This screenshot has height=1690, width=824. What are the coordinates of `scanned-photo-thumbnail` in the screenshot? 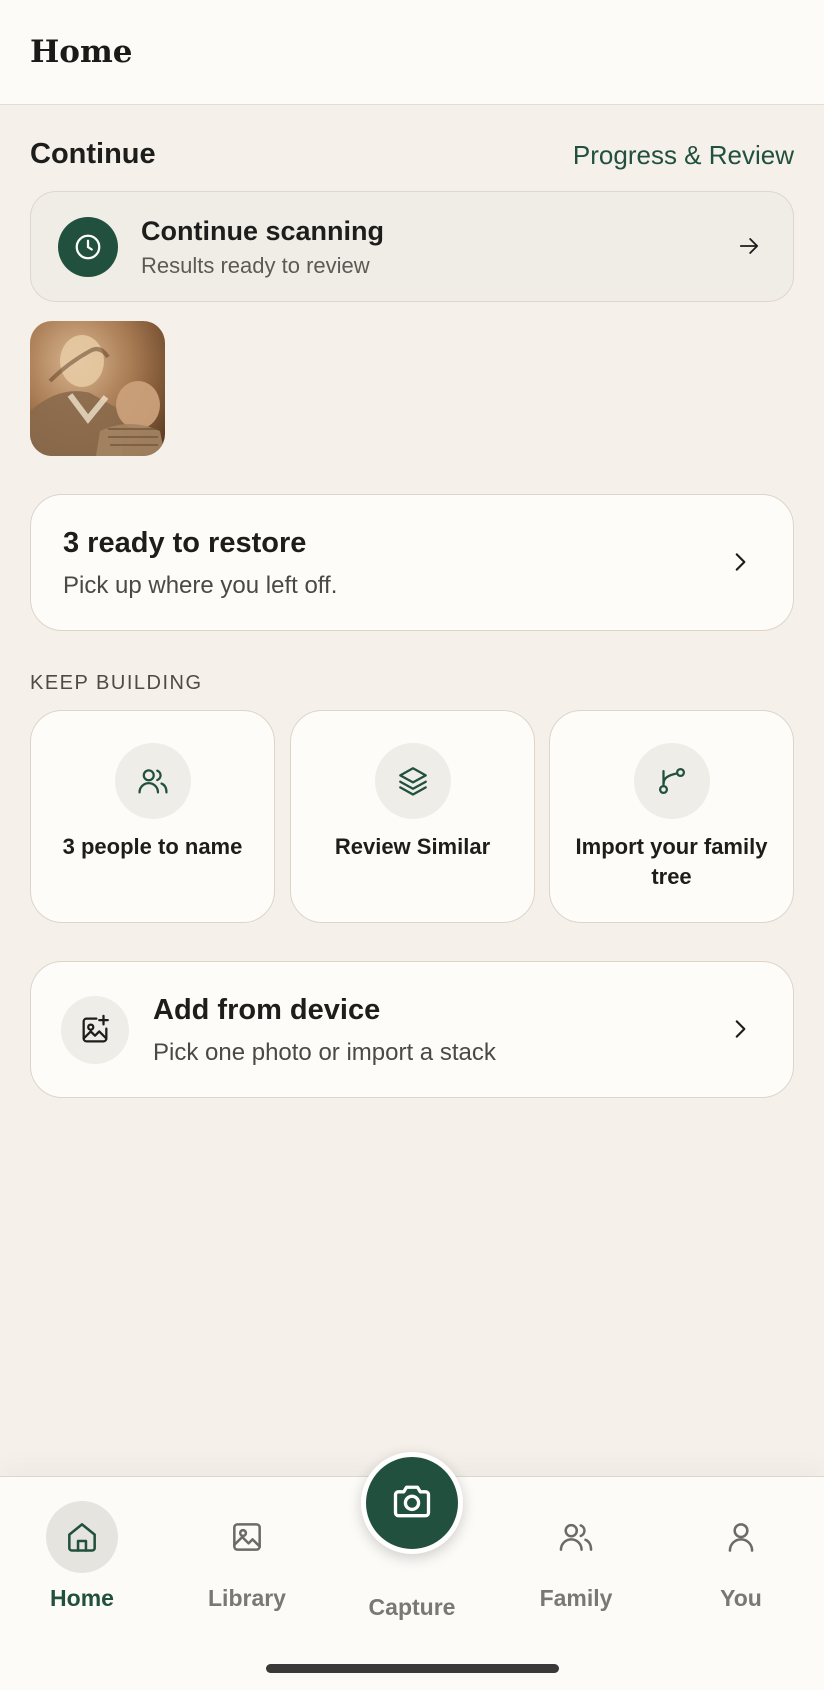 It's located at (97, 388).